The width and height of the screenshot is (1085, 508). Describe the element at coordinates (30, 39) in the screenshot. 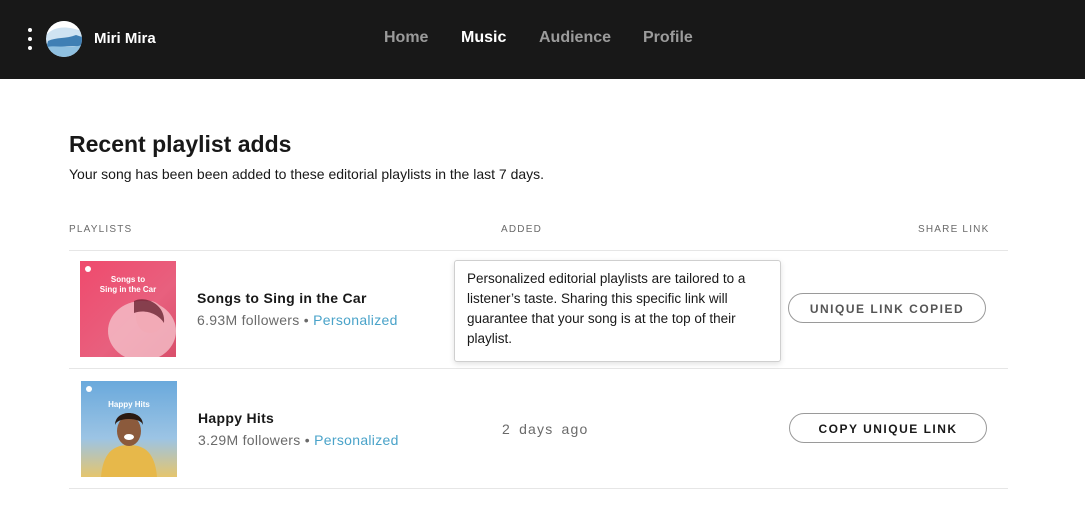

I see `kebab-menu-icon` at that location.